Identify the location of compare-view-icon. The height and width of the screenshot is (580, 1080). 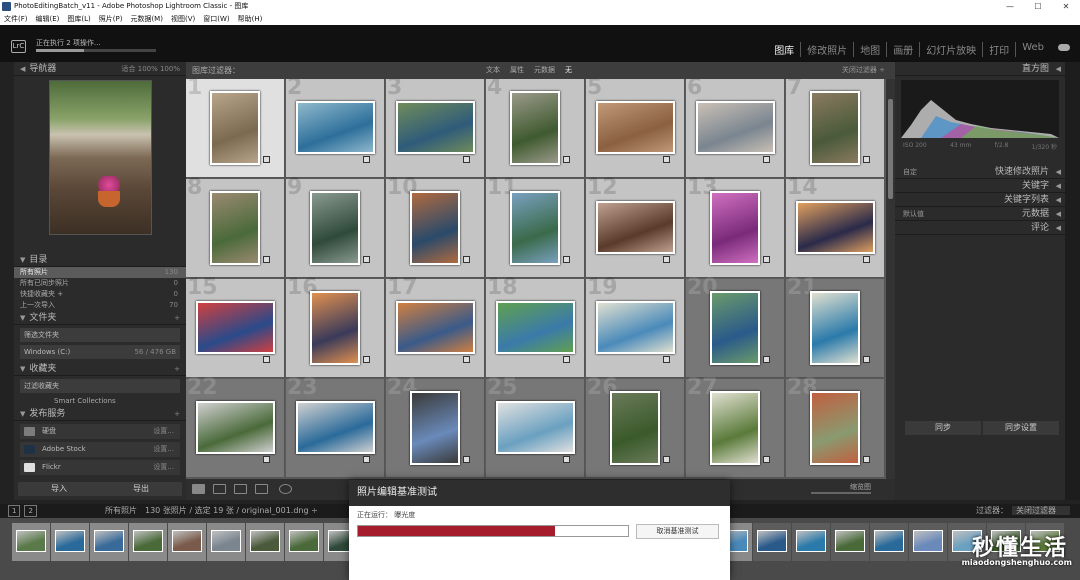
(240, 489).